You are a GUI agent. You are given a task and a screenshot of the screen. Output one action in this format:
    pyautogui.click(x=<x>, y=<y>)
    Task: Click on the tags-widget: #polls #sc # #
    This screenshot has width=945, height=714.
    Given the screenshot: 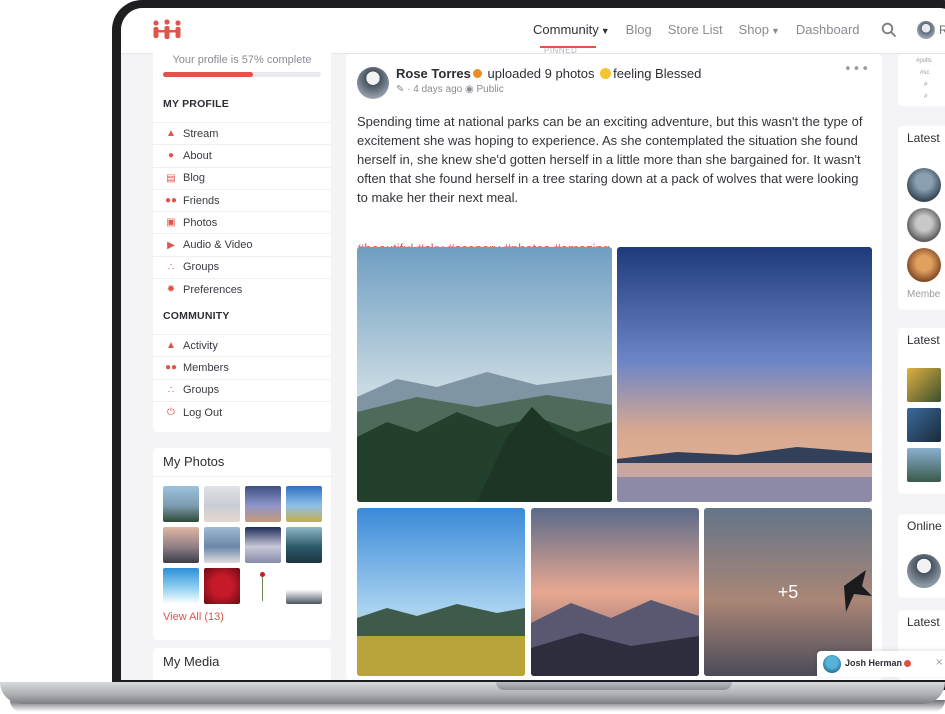 What is the action you would take?
    pyautogui.click(x=921, y=80)
    